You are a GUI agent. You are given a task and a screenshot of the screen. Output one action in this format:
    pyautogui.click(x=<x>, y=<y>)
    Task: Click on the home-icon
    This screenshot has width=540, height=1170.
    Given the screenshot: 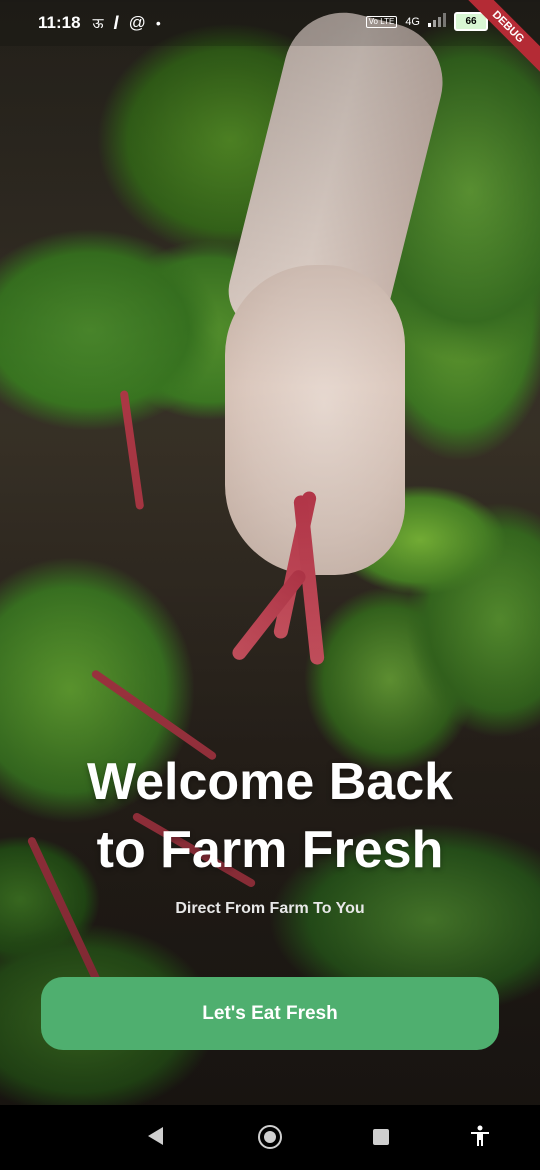 What is the action you would take?
    pyautogui.click(x=270, y=1137)
    